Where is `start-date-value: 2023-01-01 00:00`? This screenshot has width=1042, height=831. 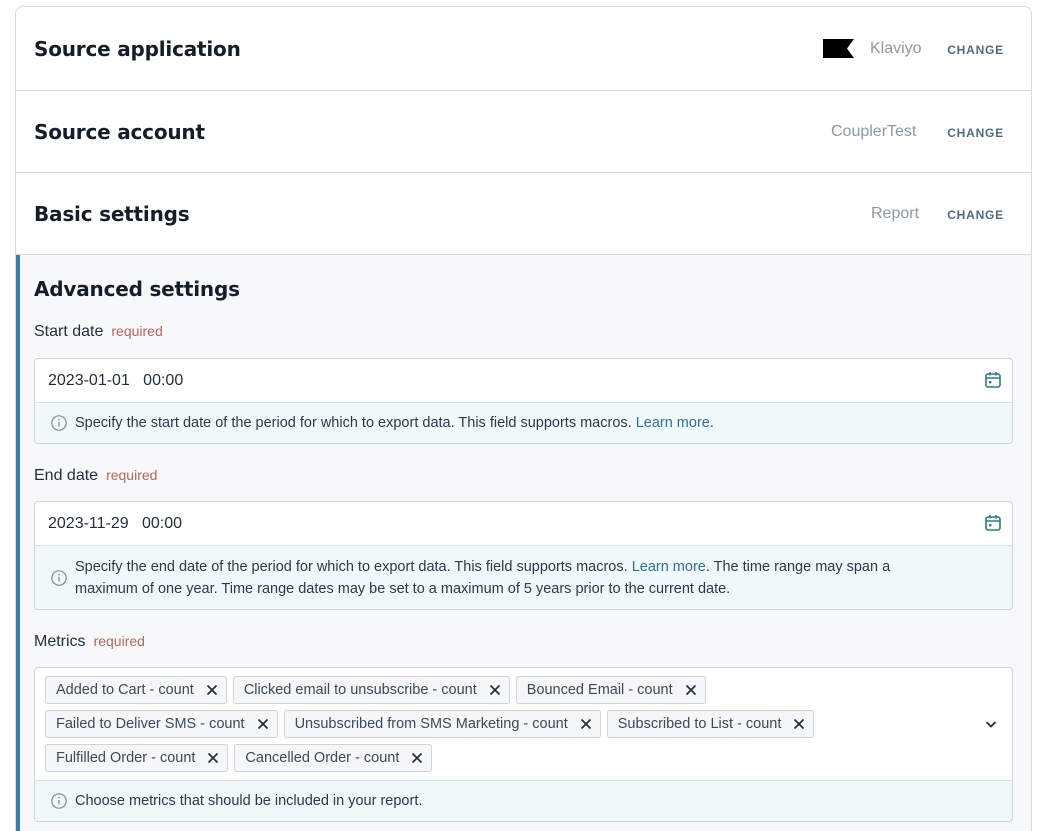 start-date-value: 2023-01-01 00:00 is located at coordinates (116, 380).